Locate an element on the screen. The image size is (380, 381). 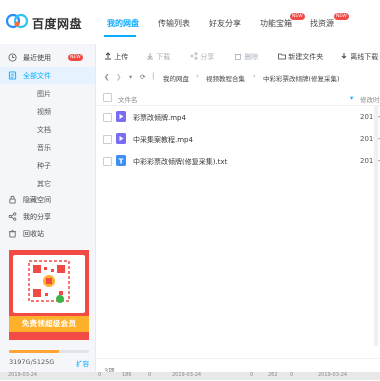
sidebar-item-label: 全部文件 is located at coordinates (37, 76).